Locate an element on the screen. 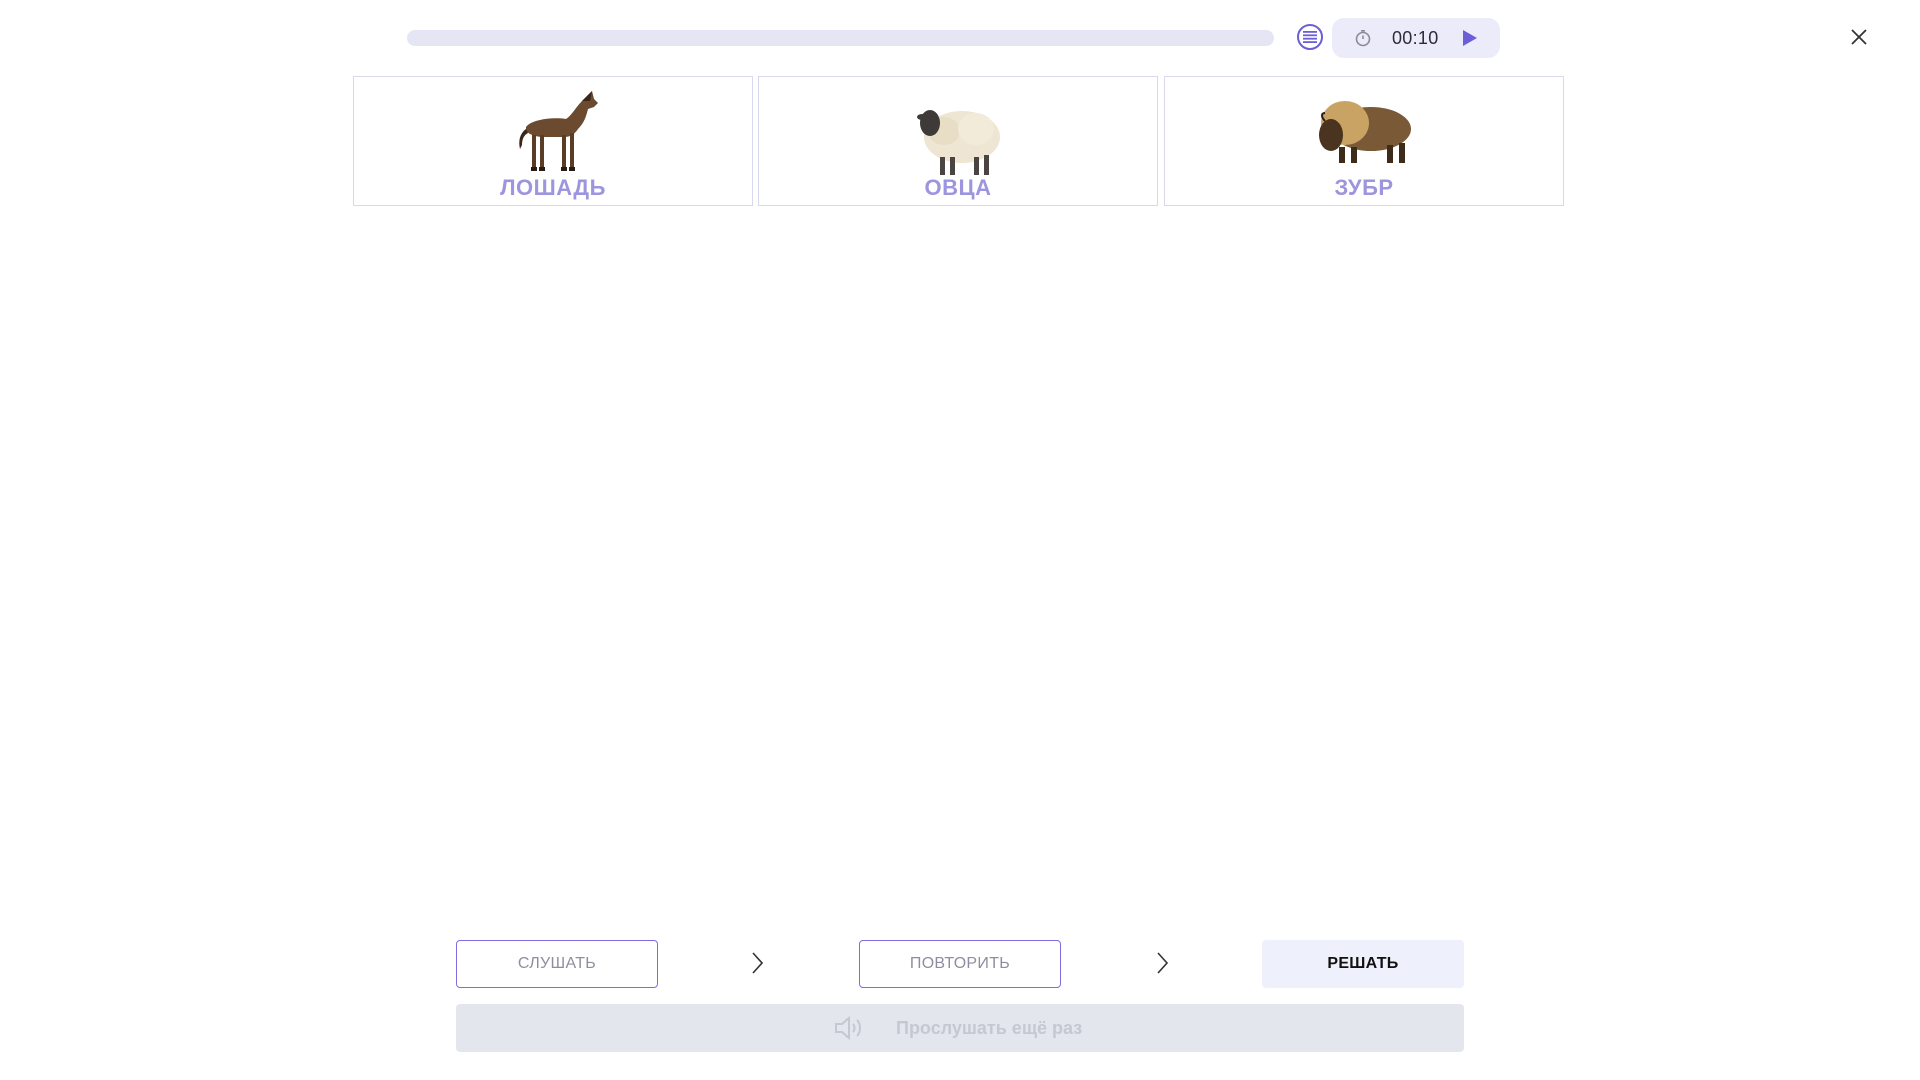  solve-button: РЕШАТЬ is located at coordinates (1363, 964).